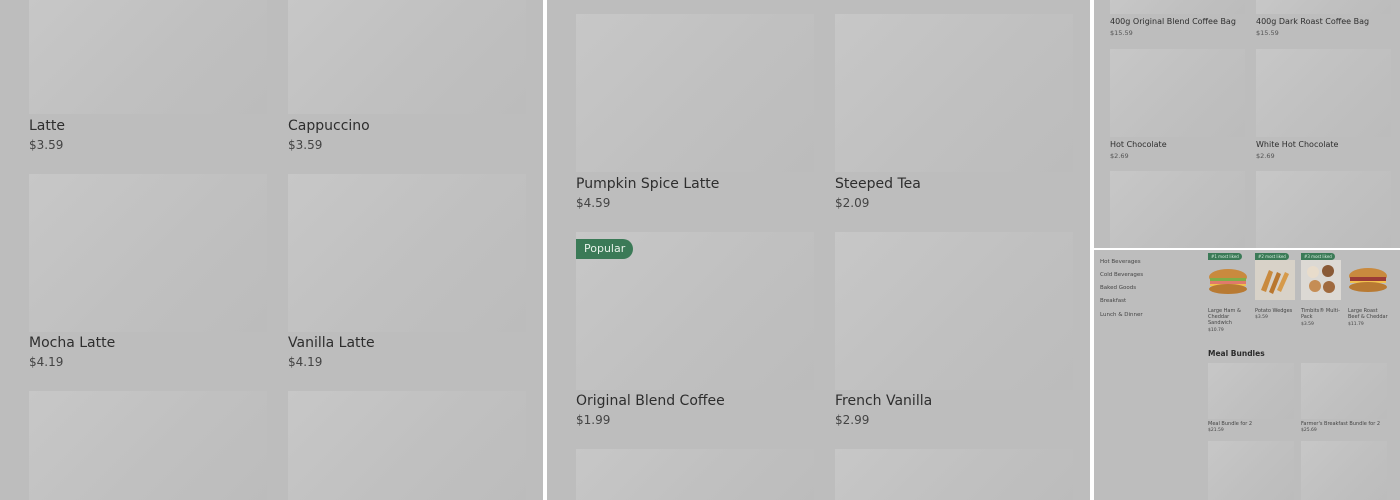 The width and height of the screenshot is (1400, 500). What do you see at coordinates (878, 184) in the screenshot?
I see `item-name: Steeped Tea` at bounding box center [878, 184].